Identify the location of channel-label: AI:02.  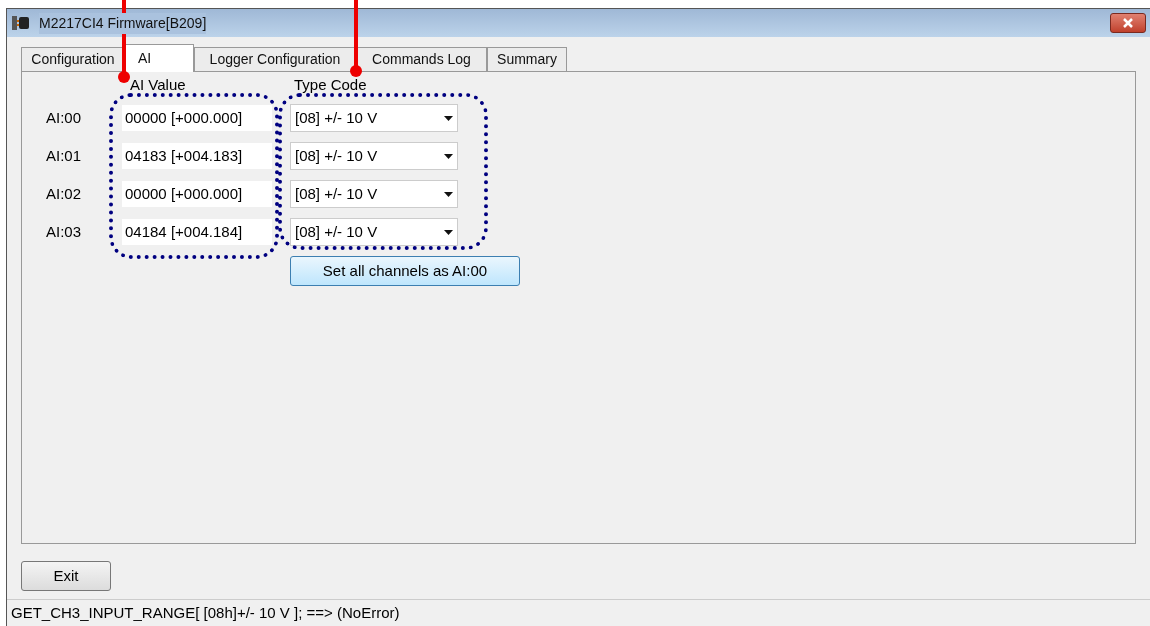
(64, 194).